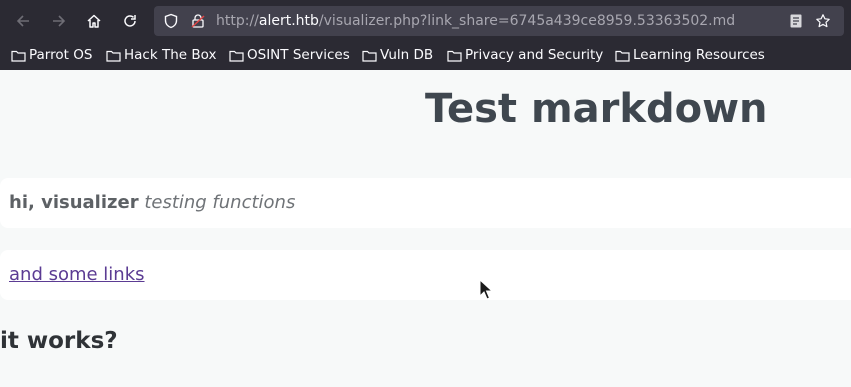 The image size is (851, 387). What do you see at coordinates (407, 55) in the screenshot?
I see `bookmark-label: Vuln DB` at bounding box center [407, 55].